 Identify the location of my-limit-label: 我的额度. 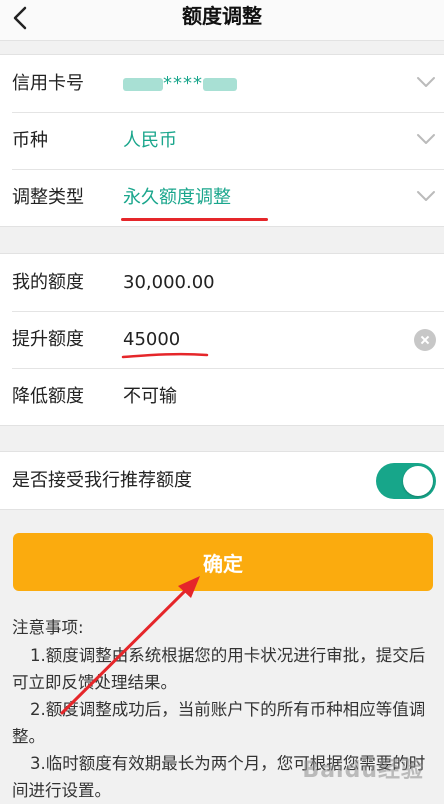
(48, 282).